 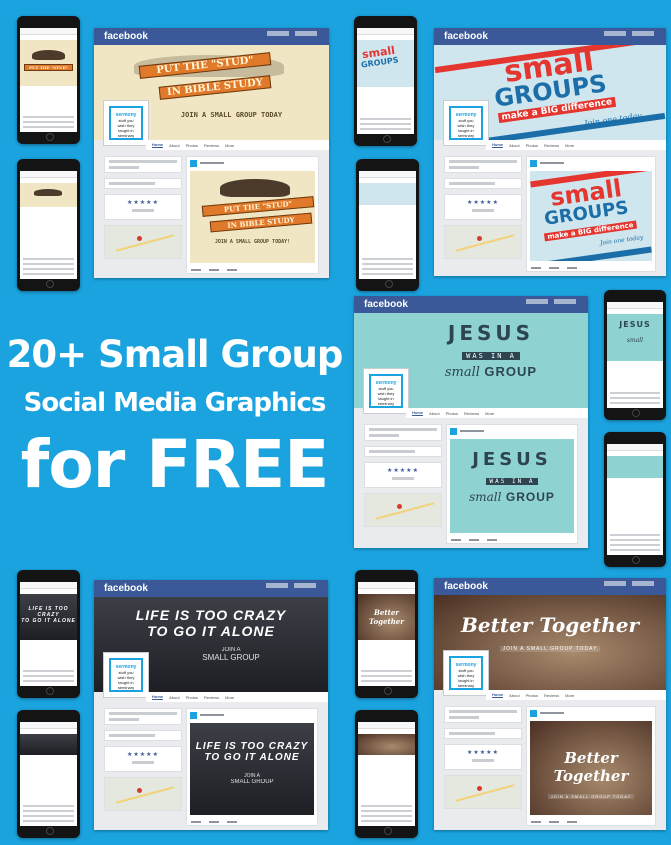 I want to click on headline-line3: for FREE, so click(x=175, y=464).